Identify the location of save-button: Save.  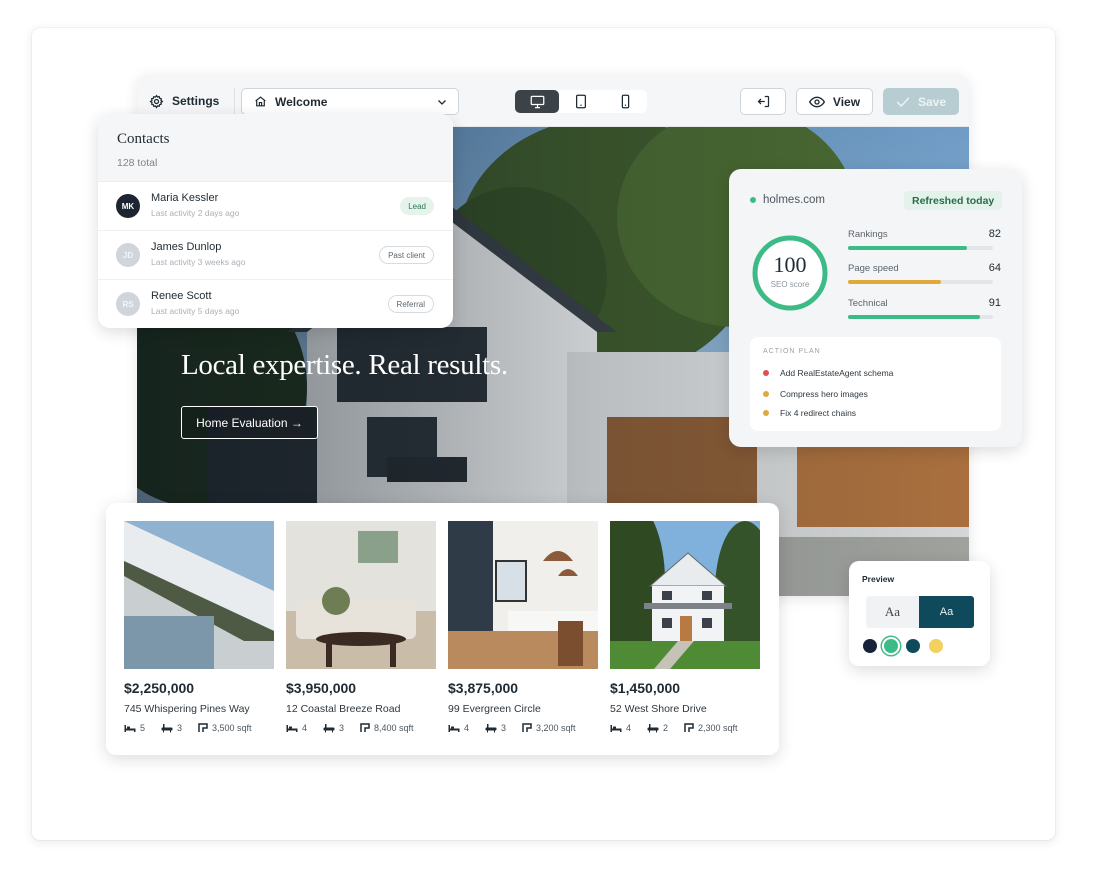
(921, 101).